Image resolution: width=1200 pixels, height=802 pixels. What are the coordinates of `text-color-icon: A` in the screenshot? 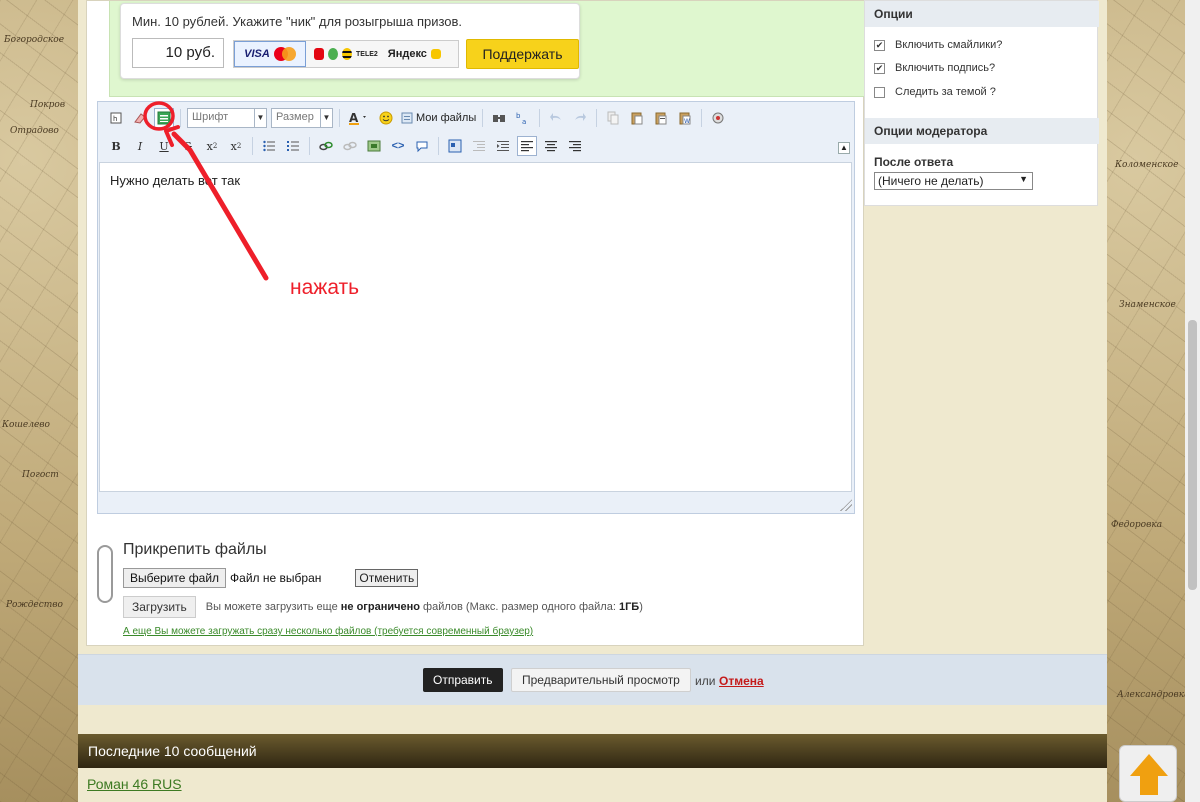 It's located at (359, 118).